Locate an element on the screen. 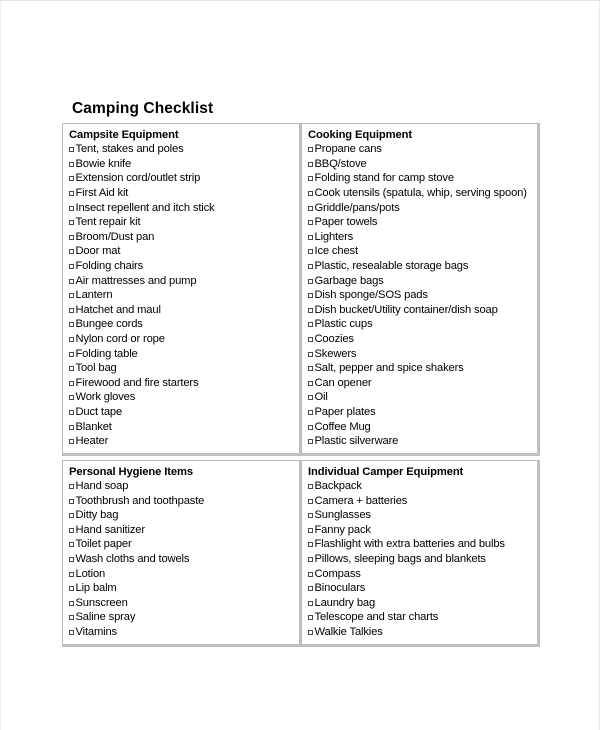 Image resolution: width=600 pixels, height=730 pixels. checklist-item: Firewood and fire starters is located at coordinates (182, 383).